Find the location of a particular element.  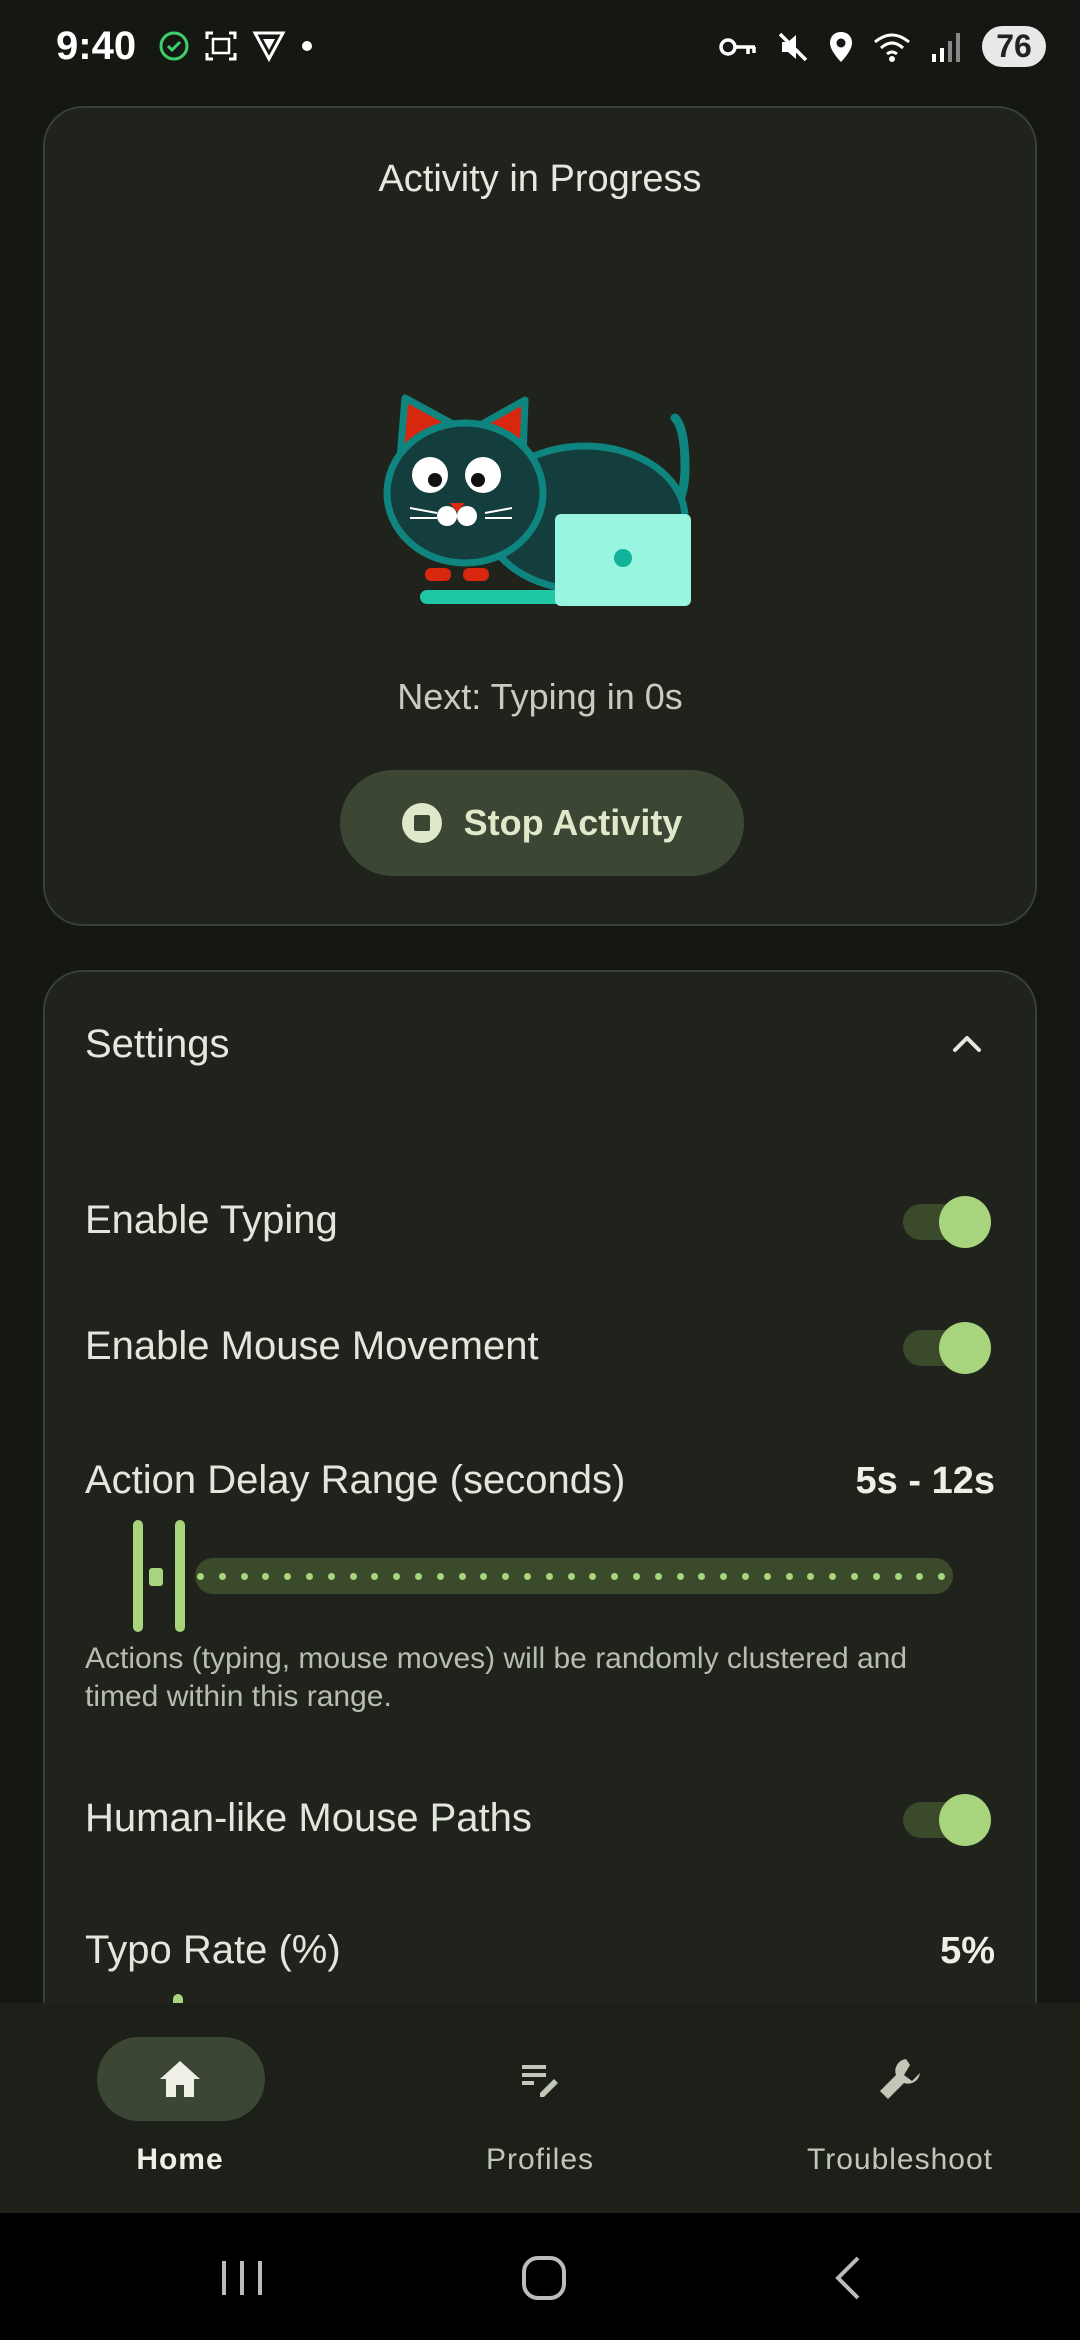

status-bar: 9:40 76 is located at coordinates (540, 50).